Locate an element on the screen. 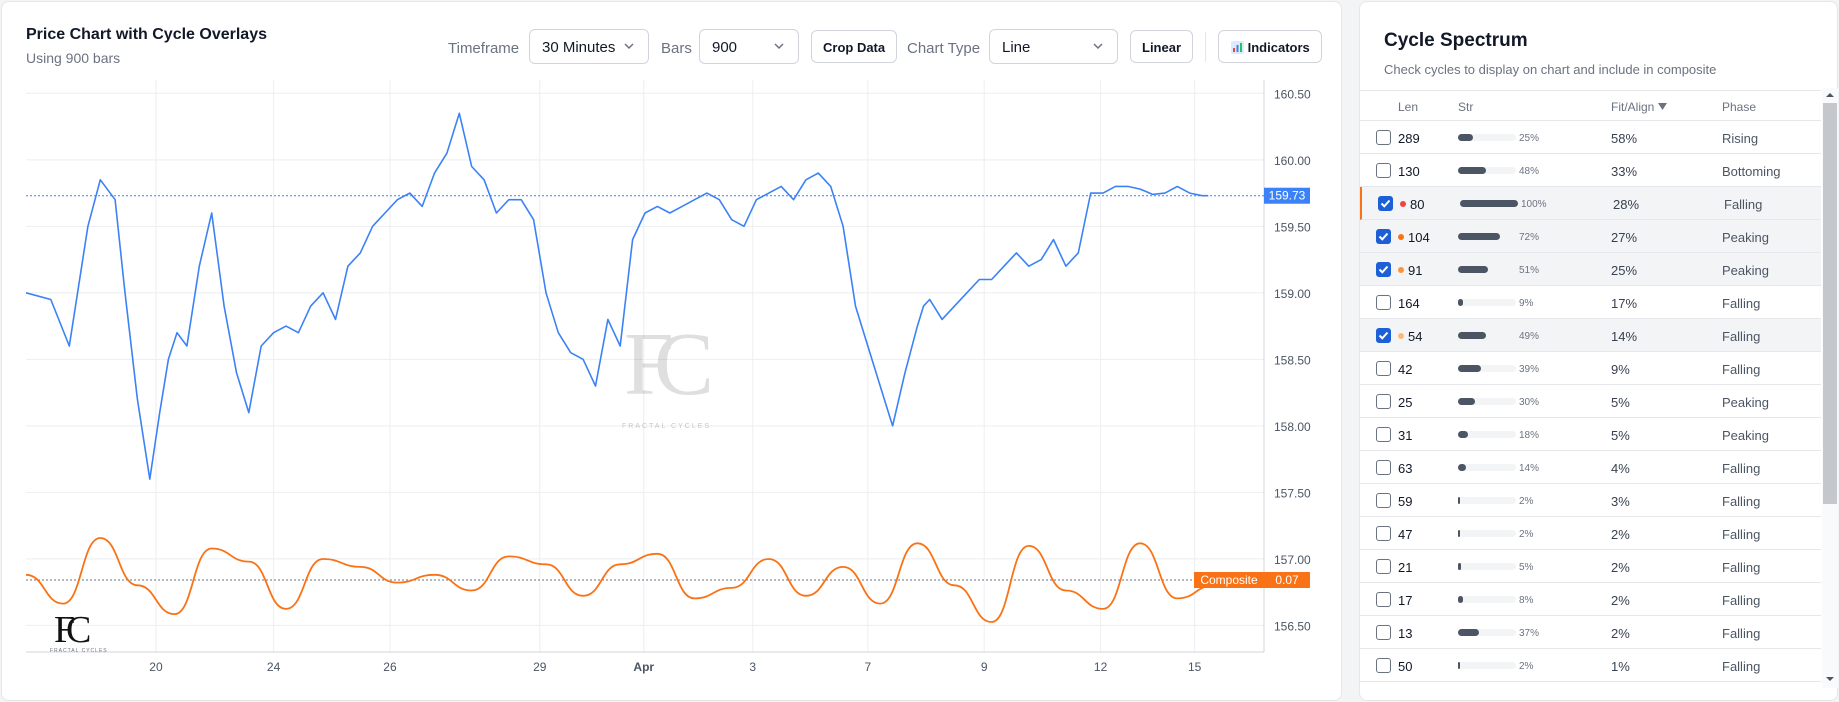 This screenshot has height=702, width=1839. x-tick-label: 20 is located at coordinates (156, 667).